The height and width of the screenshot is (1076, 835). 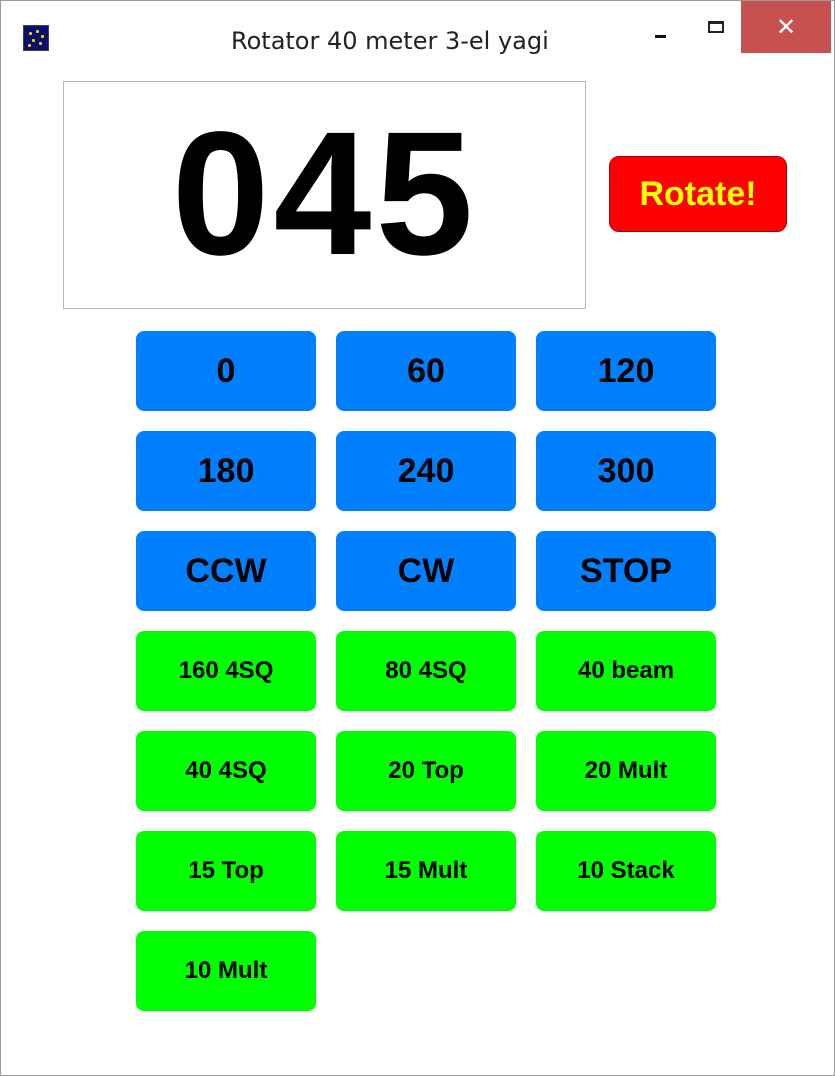 I want to click on window-title: Rotator 40 meter 3-el yagi, so click(x=390, y=41).